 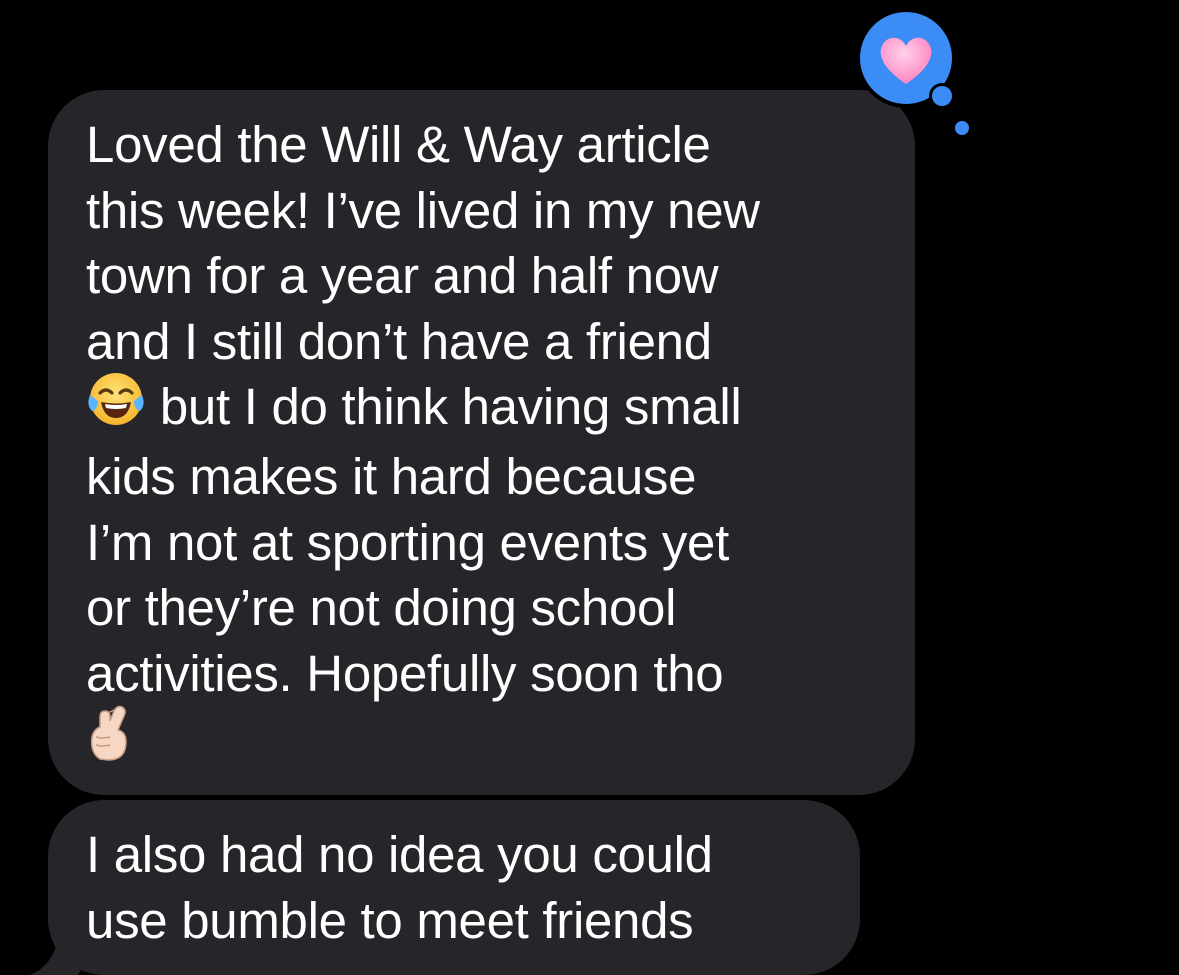 What do you see at coordinates (390, 920) in the screenshot?
I see `message-line: use bumble to meet friends` at bounding box center [390, 920].